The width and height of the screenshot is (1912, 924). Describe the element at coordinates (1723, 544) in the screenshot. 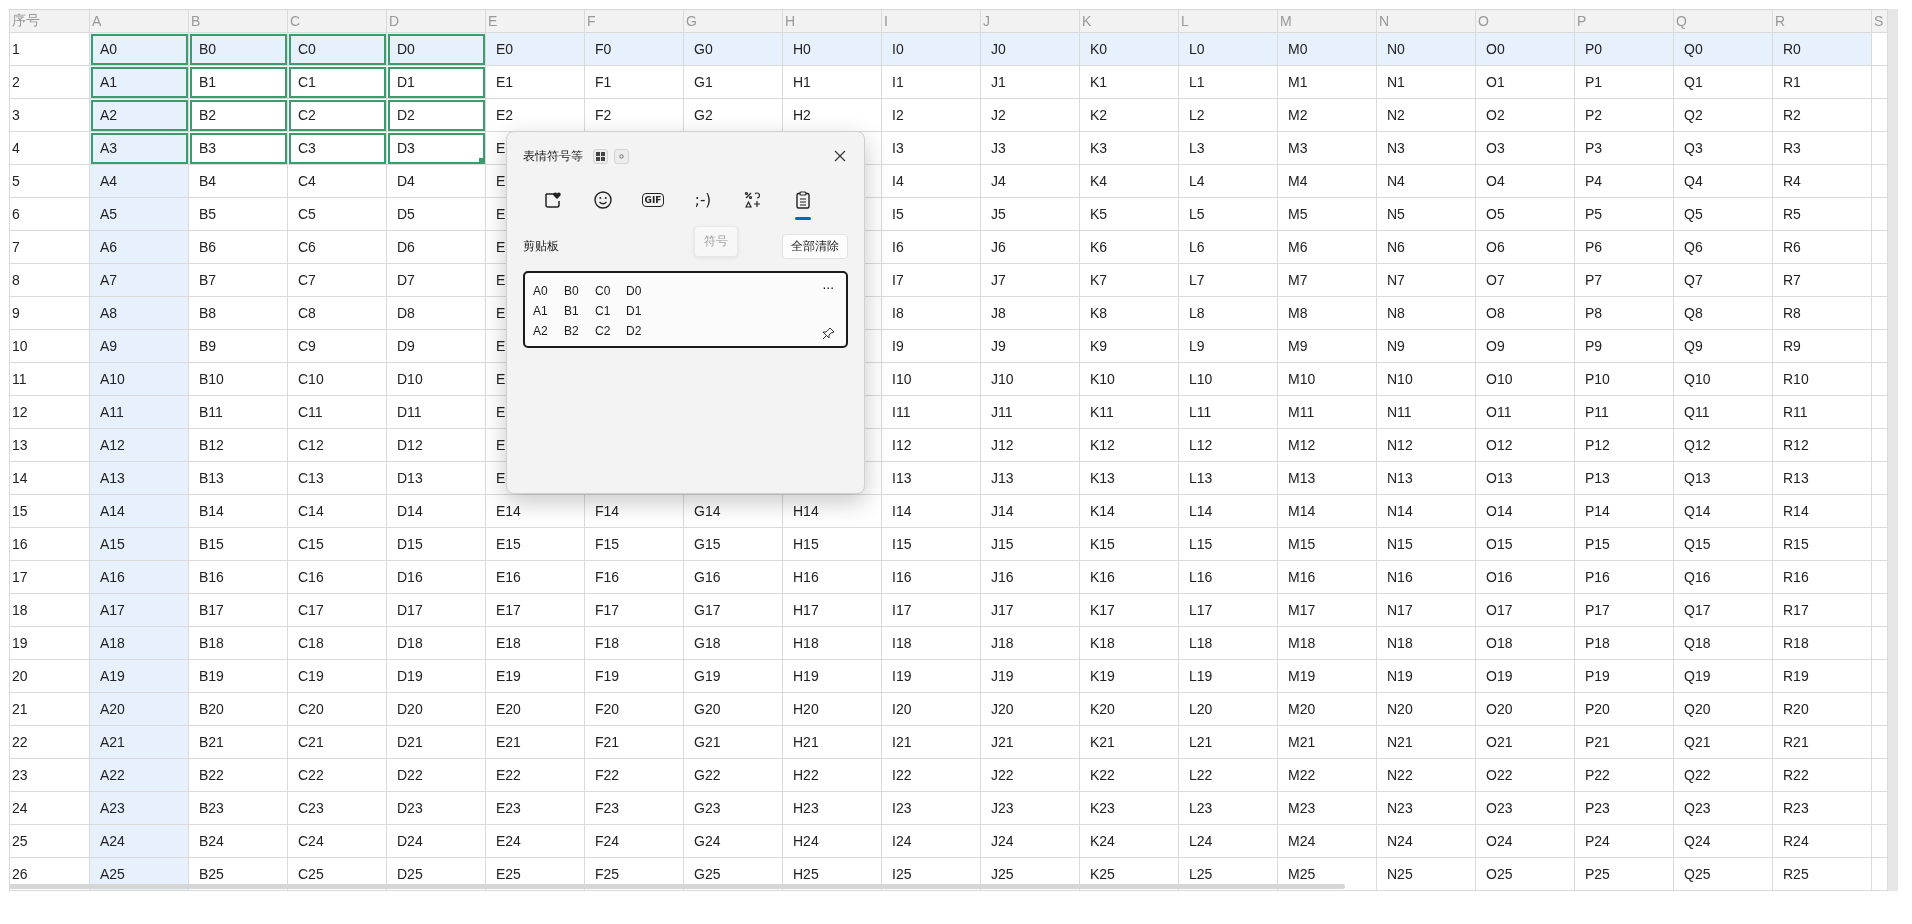

I see `table-cell: Q15` at that location.